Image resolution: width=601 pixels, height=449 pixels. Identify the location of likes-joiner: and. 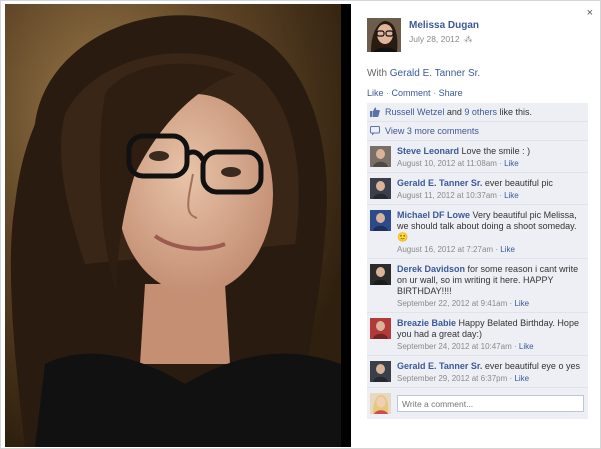
(454, 112).